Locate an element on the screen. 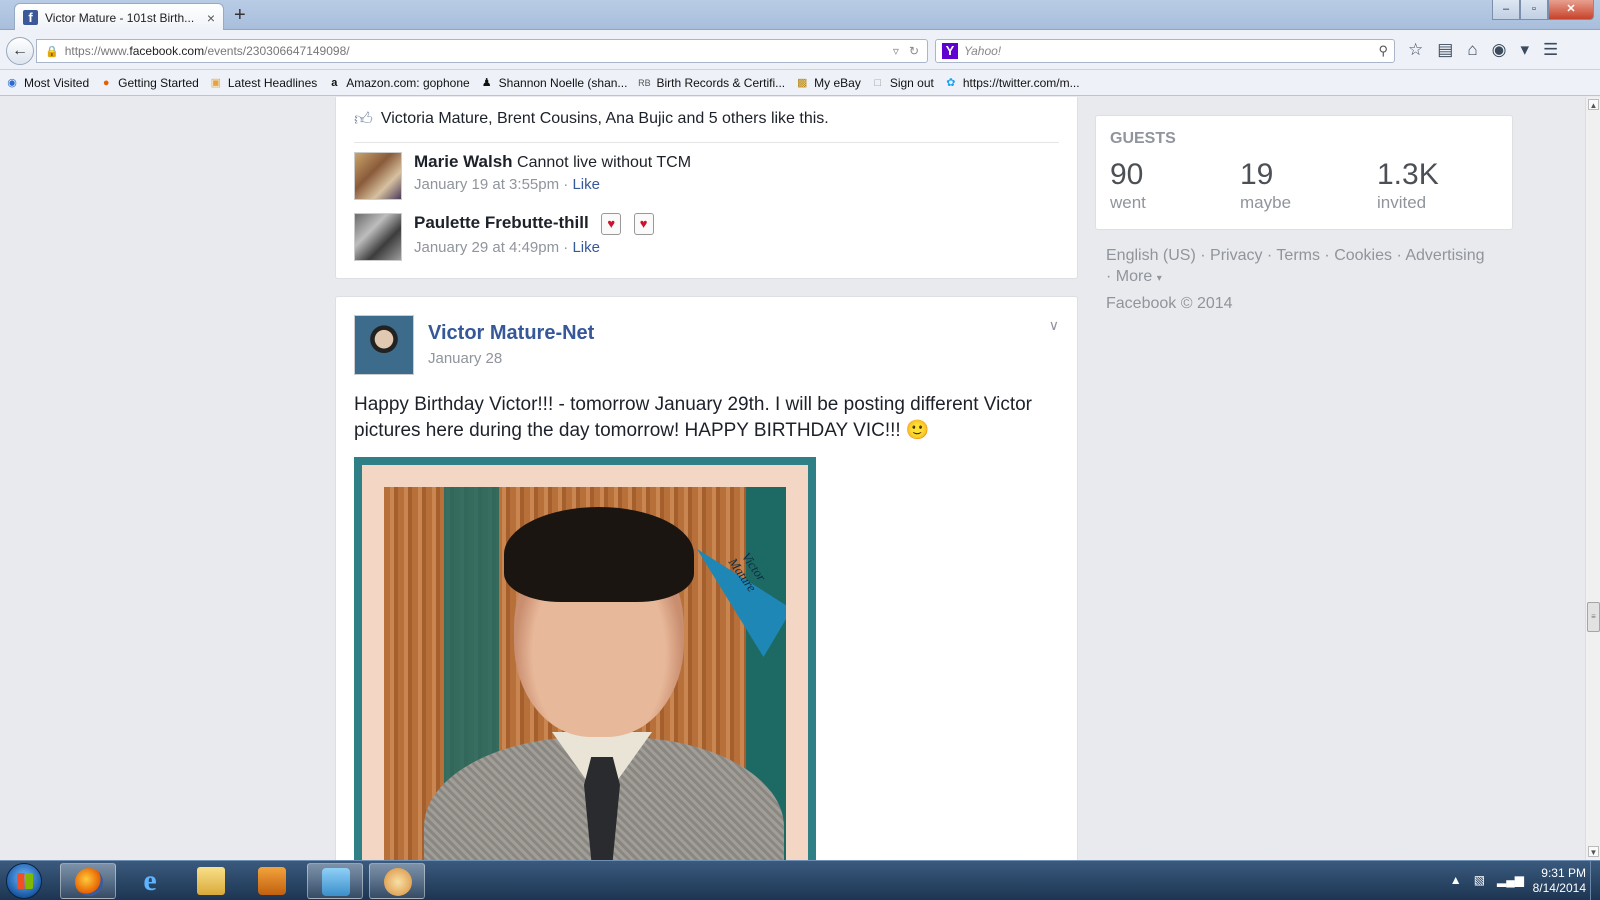 The height and width of the screenshot is (900, 1600). photo-mat: Victor Mature is located at coordinates (585, 662).